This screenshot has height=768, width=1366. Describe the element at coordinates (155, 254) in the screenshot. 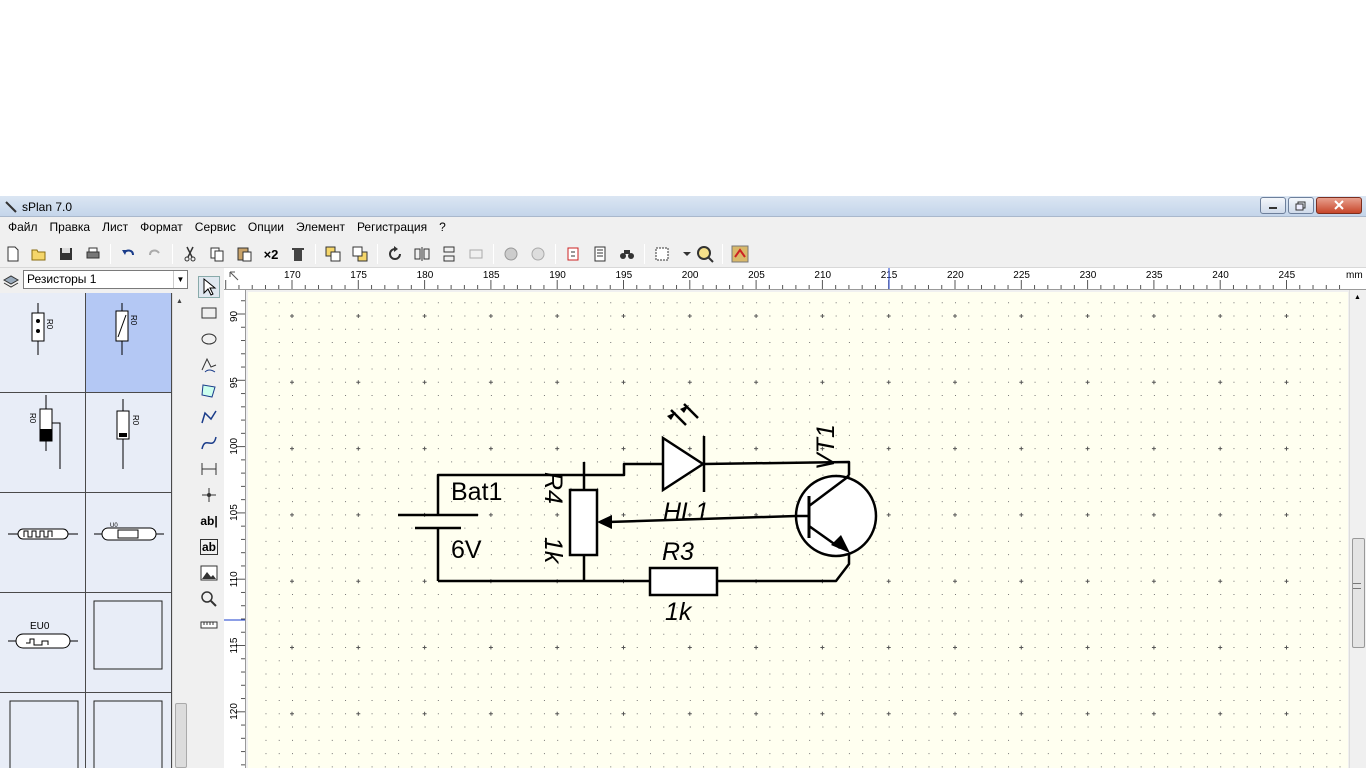

I see `redo-button` at that location.